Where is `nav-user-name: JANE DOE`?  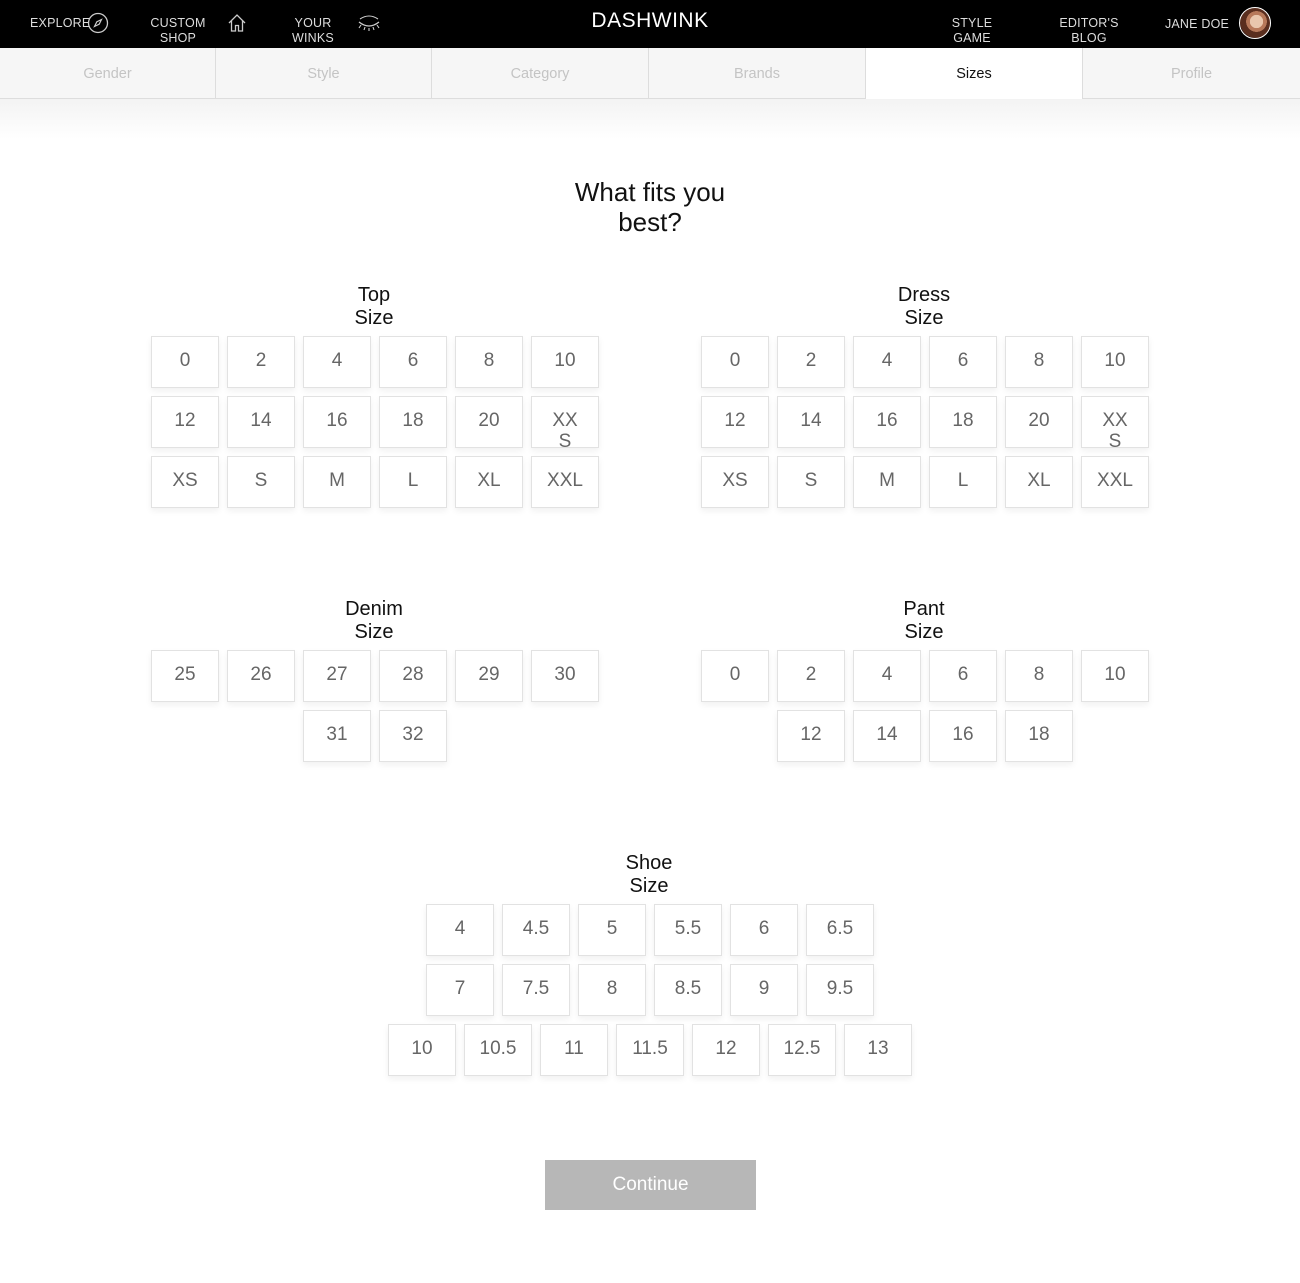 nav-user-name: JANE DOE is located at coordinates (1197, 24).